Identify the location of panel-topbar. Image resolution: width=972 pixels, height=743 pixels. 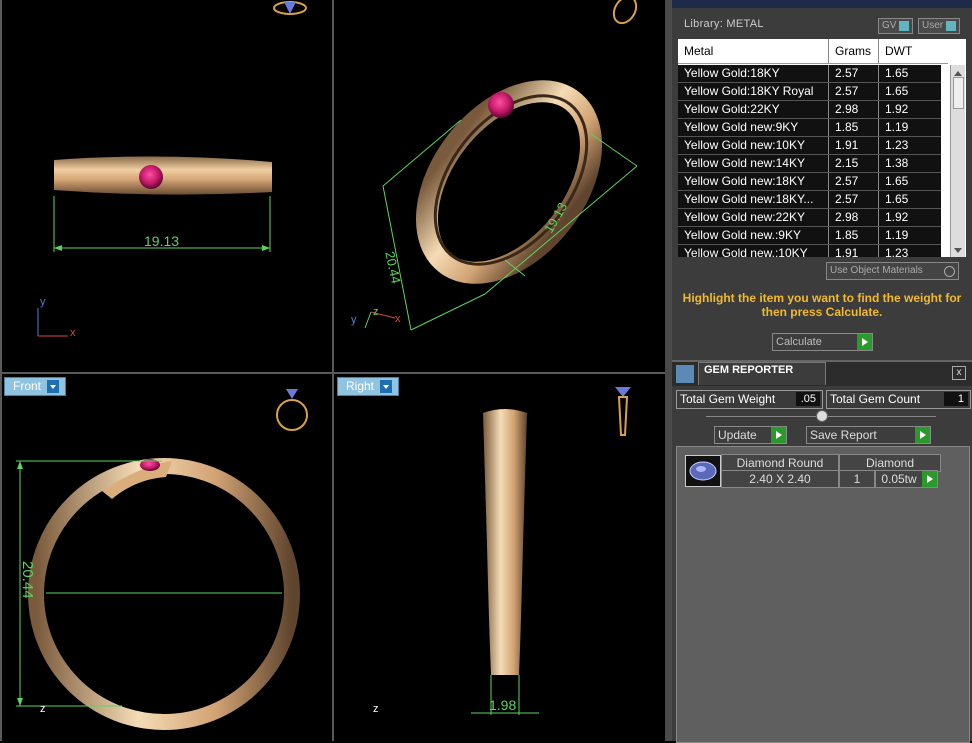
(822, 4).